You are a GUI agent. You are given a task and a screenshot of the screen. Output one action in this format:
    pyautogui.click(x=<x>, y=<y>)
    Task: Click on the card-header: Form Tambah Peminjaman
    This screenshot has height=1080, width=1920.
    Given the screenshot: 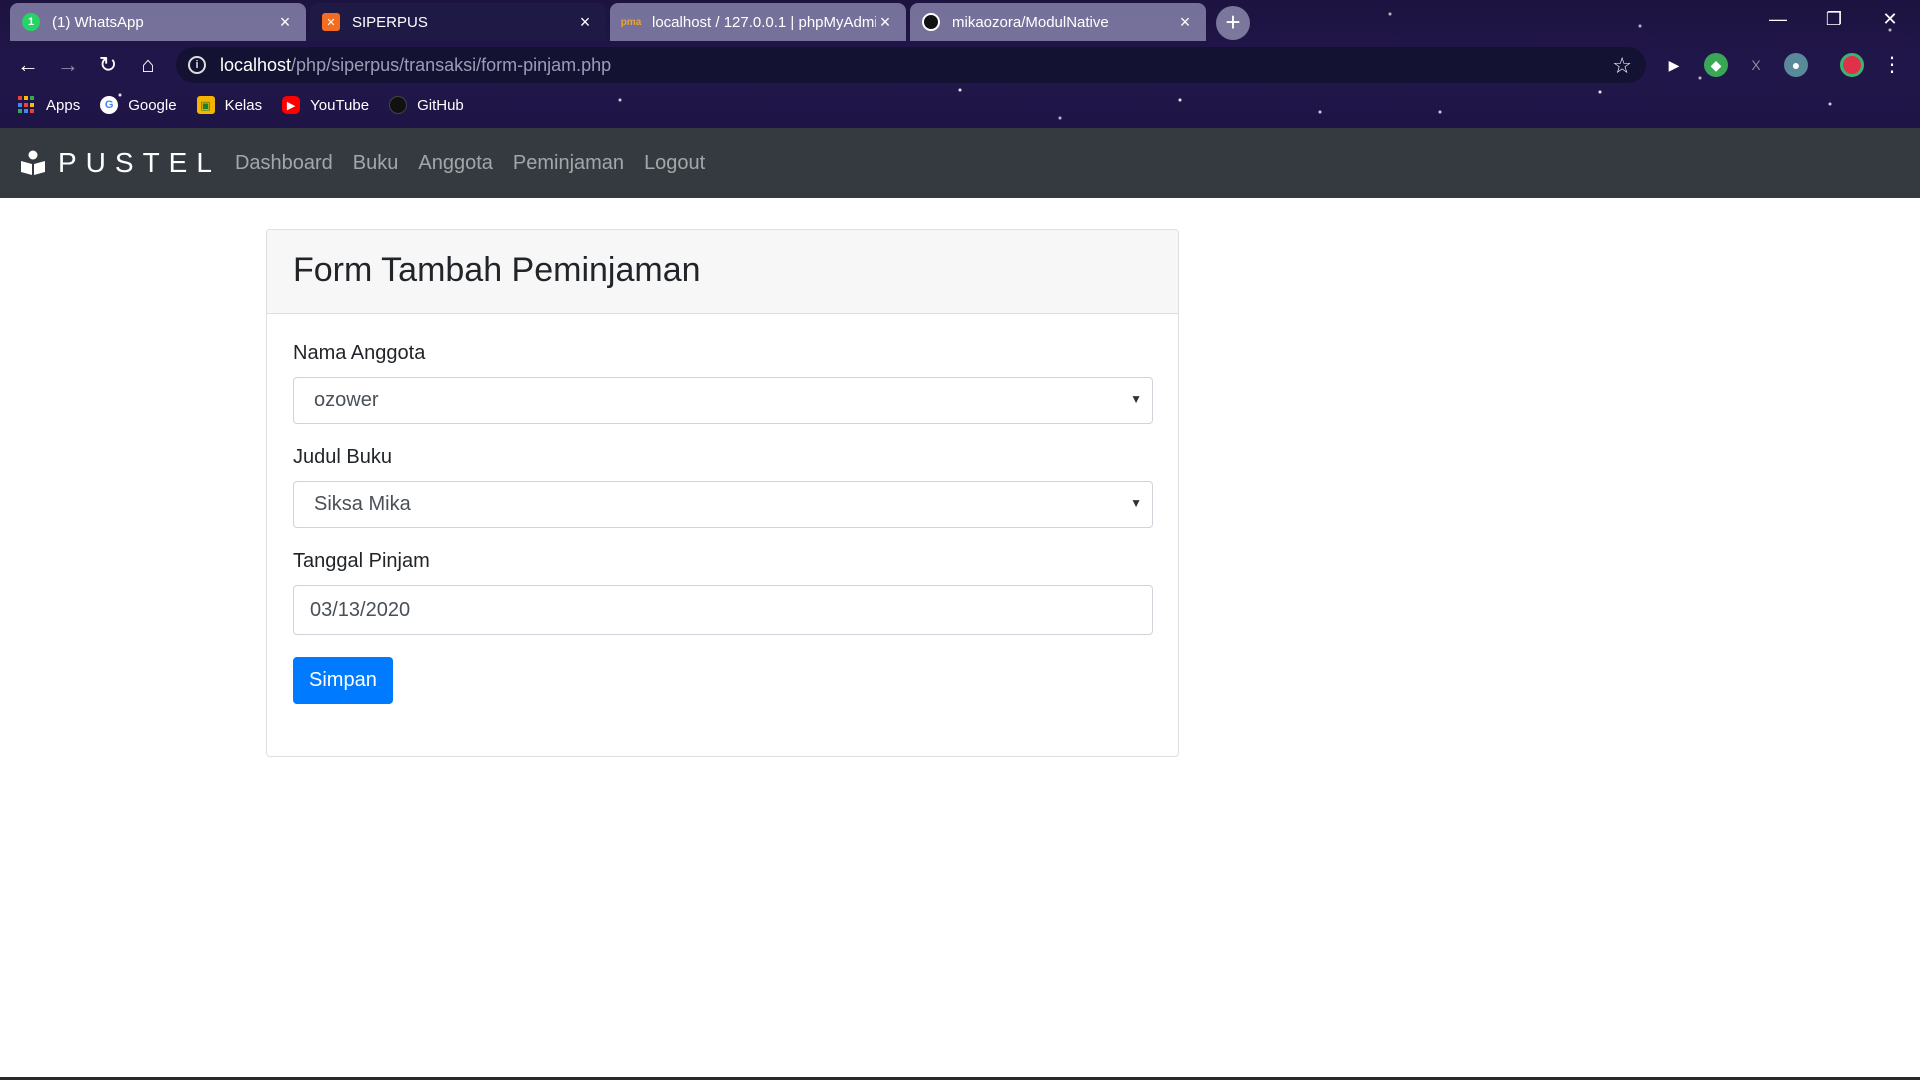 What is the action you would take?
    pyautogui.click(x=722, y=272)
    